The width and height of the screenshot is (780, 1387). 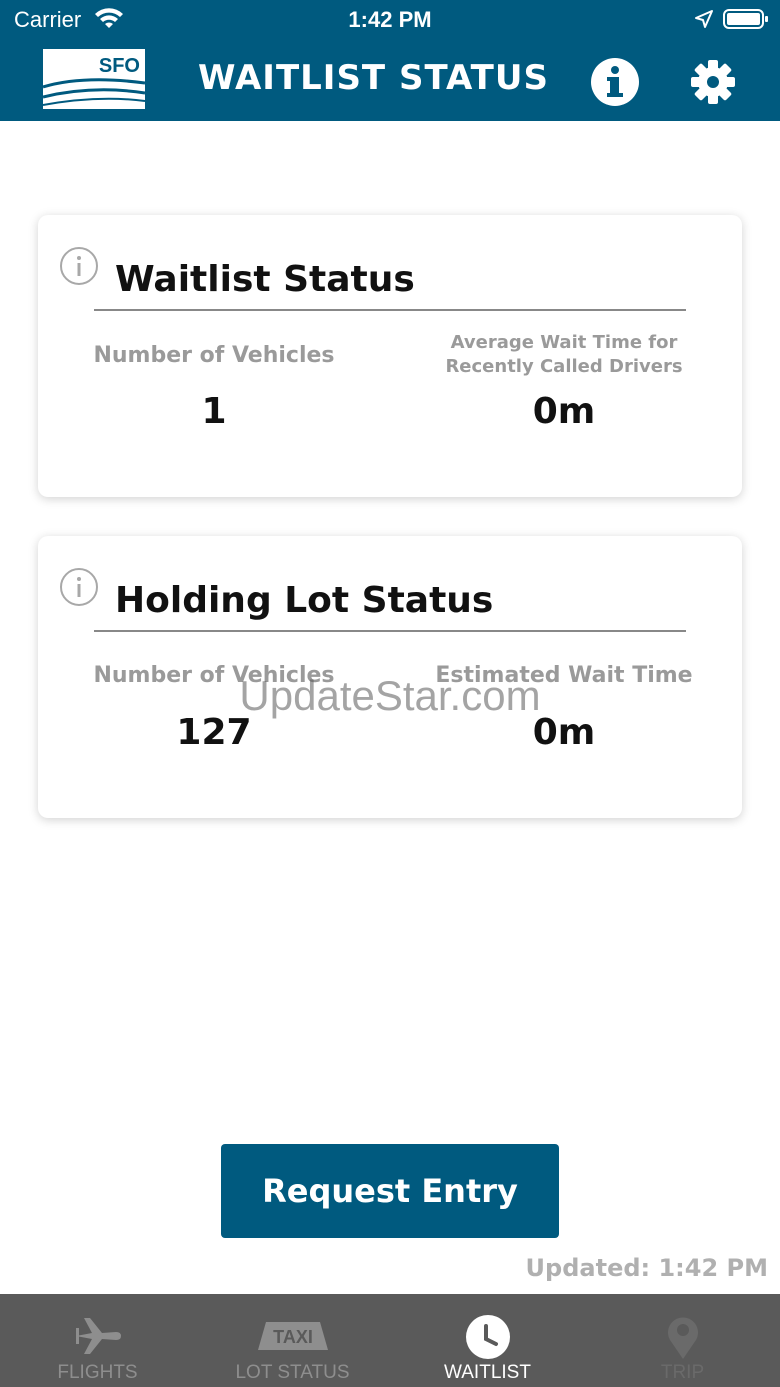 I want to click on logo-text: SFO, so click(x=119, y=66).